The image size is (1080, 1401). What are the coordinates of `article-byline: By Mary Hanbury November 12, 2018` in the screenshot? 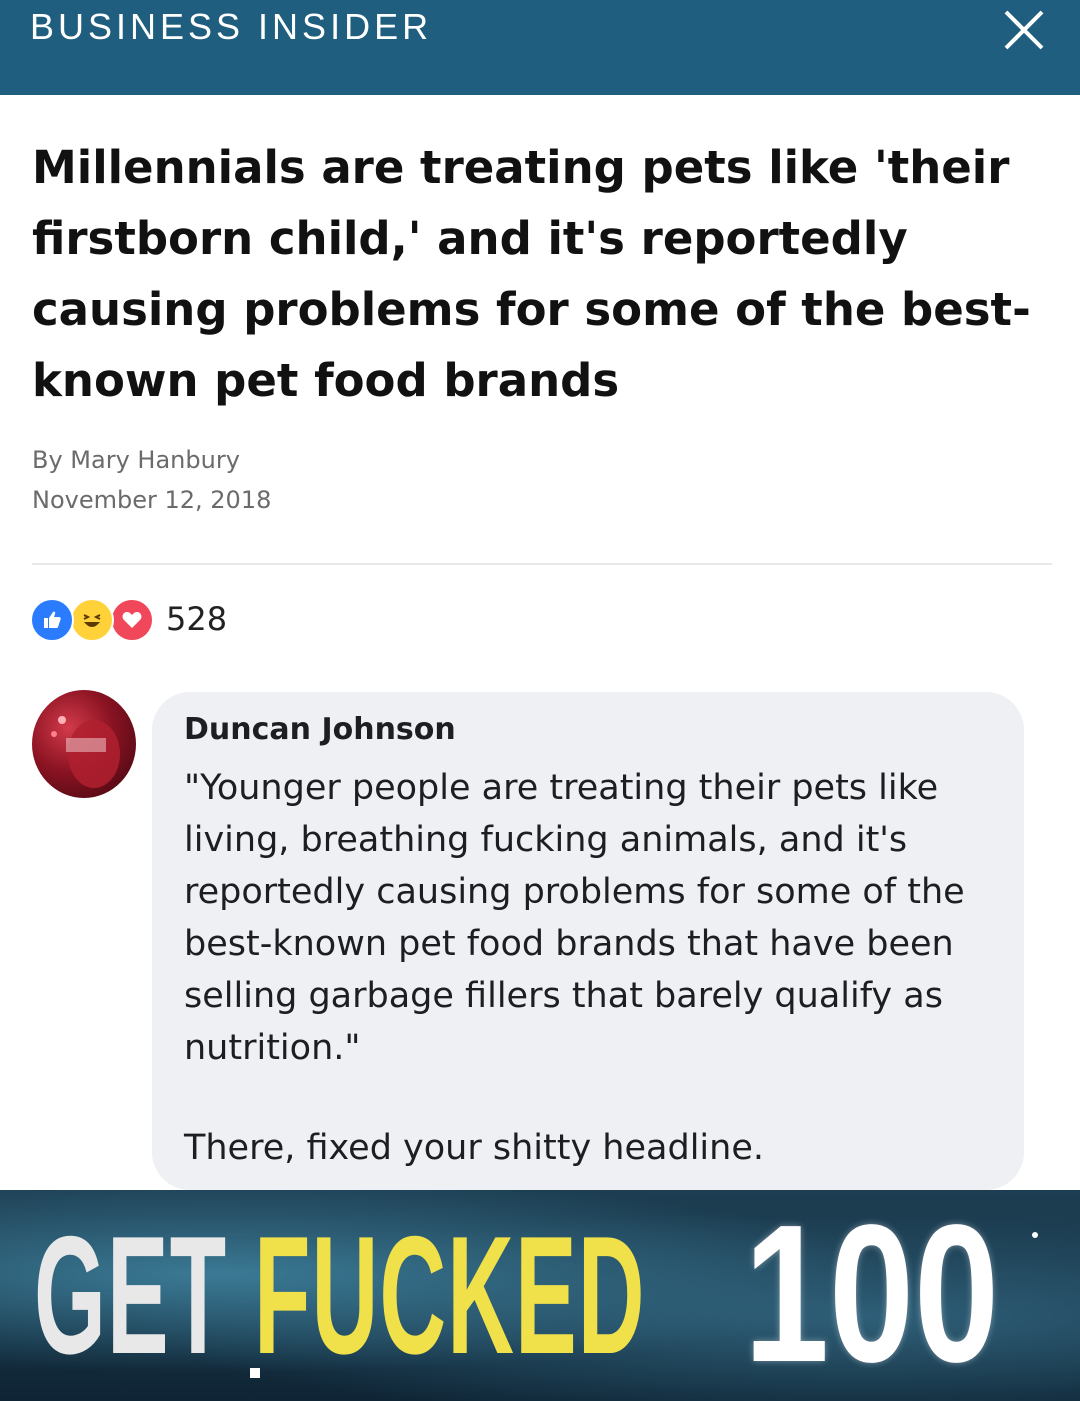 It's located at (151, 480).